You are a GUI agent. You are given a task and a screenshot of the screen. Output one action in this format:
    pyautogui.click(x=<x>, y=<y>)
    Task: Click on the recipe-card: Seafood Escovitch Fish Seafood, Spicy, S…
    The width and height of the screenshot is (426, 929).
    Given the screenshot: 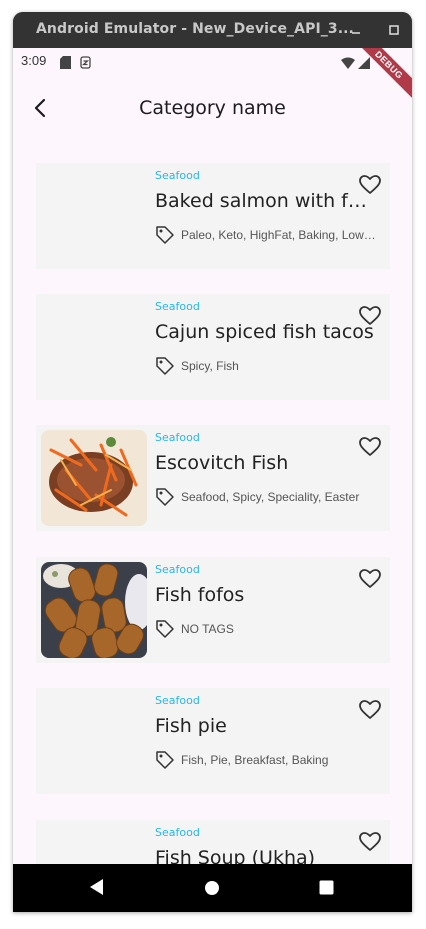 What is the action you would take?
    pyautogui.click(x=213, y=478)
    